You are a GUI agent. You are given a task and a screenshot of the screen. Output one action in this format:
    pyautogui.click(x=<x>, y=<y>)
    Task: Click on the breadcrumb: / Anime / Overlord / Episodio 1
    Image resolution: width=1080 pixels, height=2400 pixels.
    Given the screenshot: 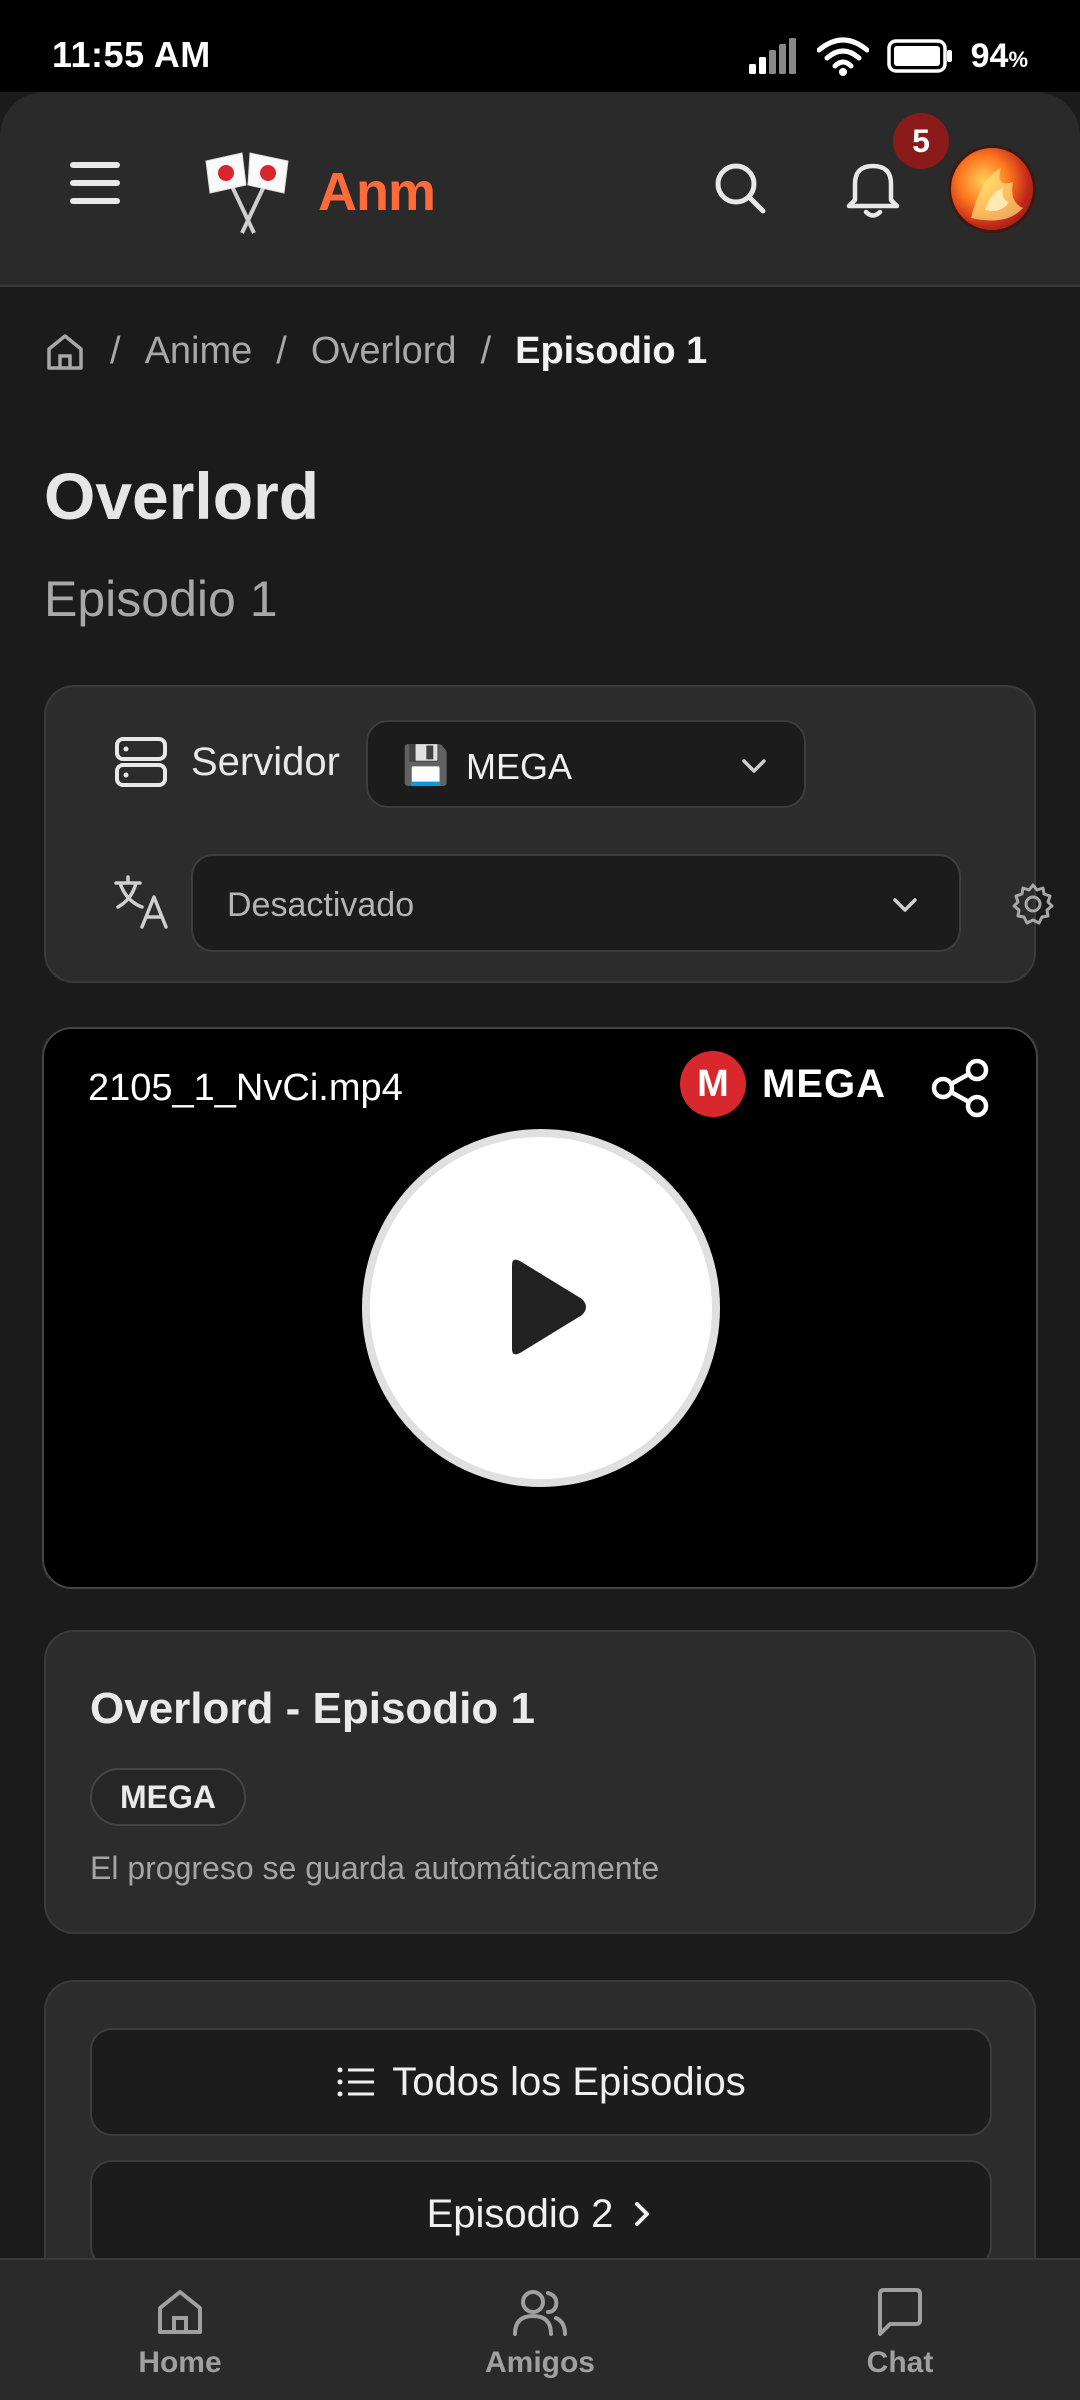 What is the action you would take?
    pyautogui.click(x=375, y=351)
    